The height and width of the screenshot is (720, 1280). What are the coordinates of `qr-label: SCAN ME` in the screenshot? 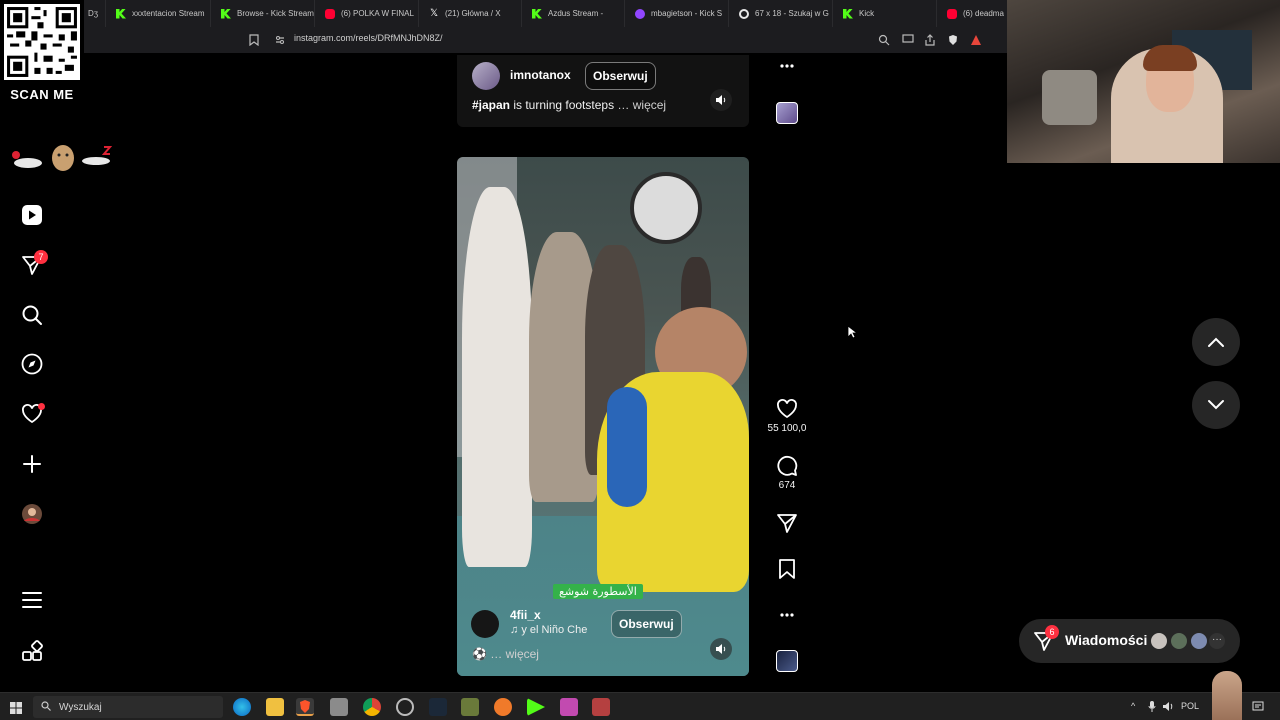 It's located at (42, 94).